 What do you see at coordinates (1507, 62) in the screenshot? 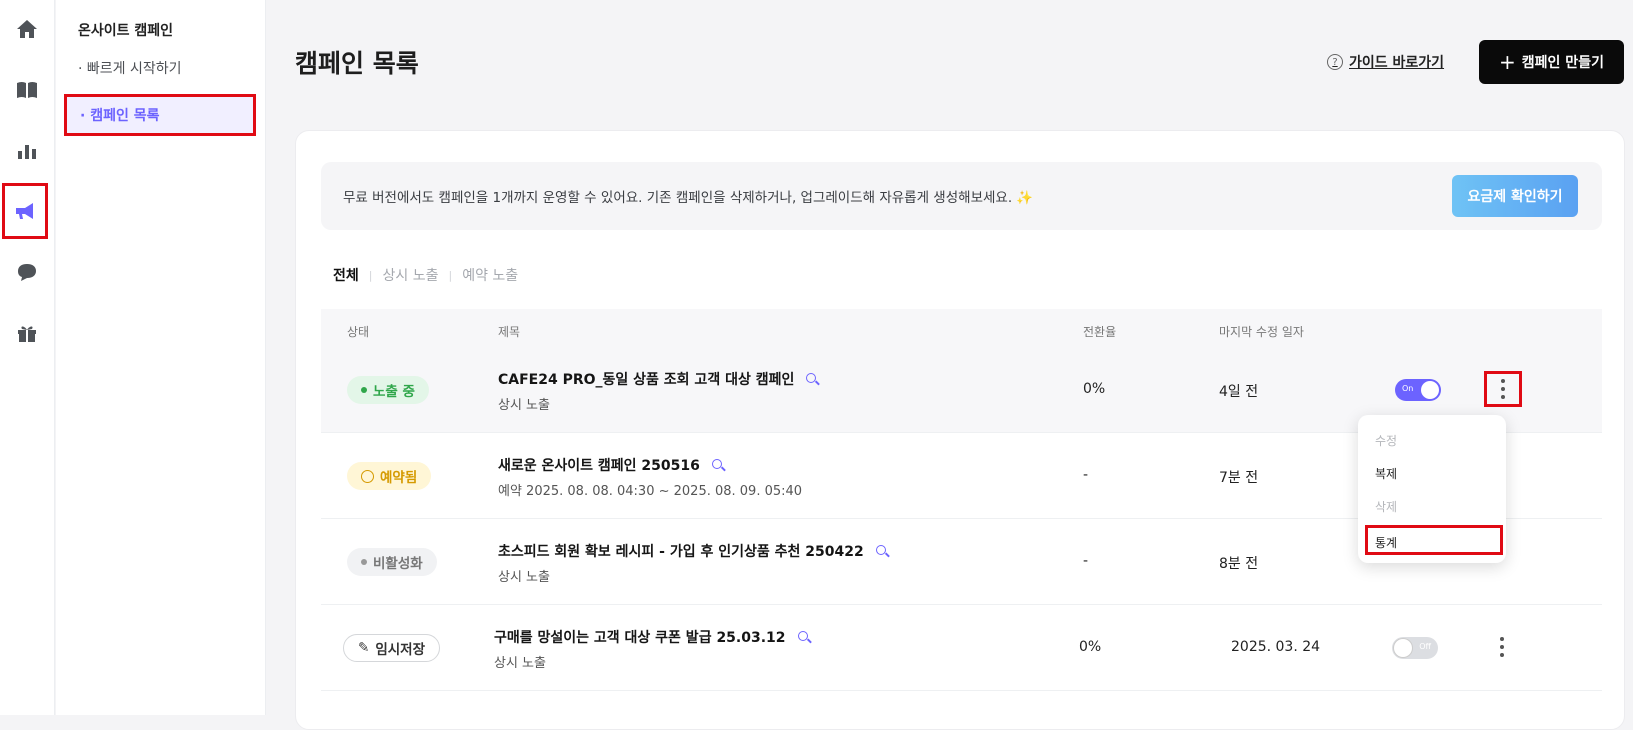
I see `plus-icon: +` at bounding box center [1507, 62].